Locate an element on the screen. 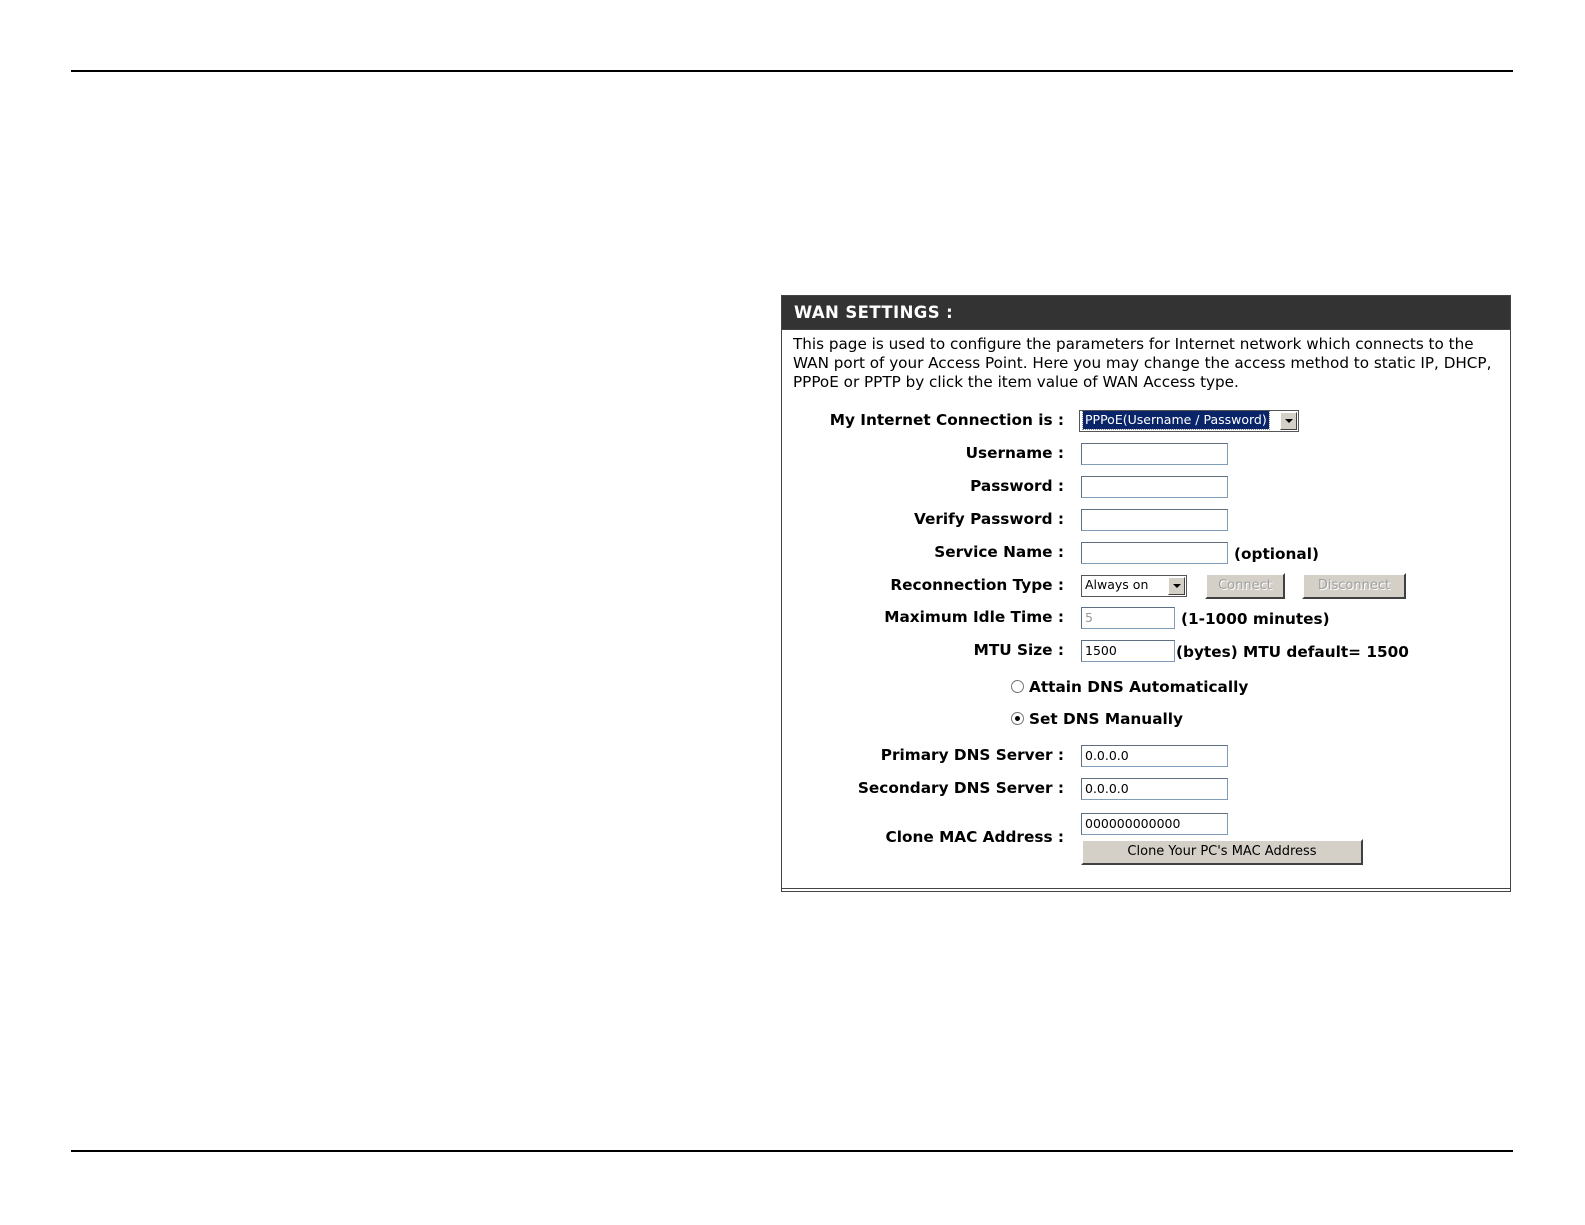 The width and height of the screenshot is (1585, 1225). bottom-divider is located at coordinates (792, 1151).